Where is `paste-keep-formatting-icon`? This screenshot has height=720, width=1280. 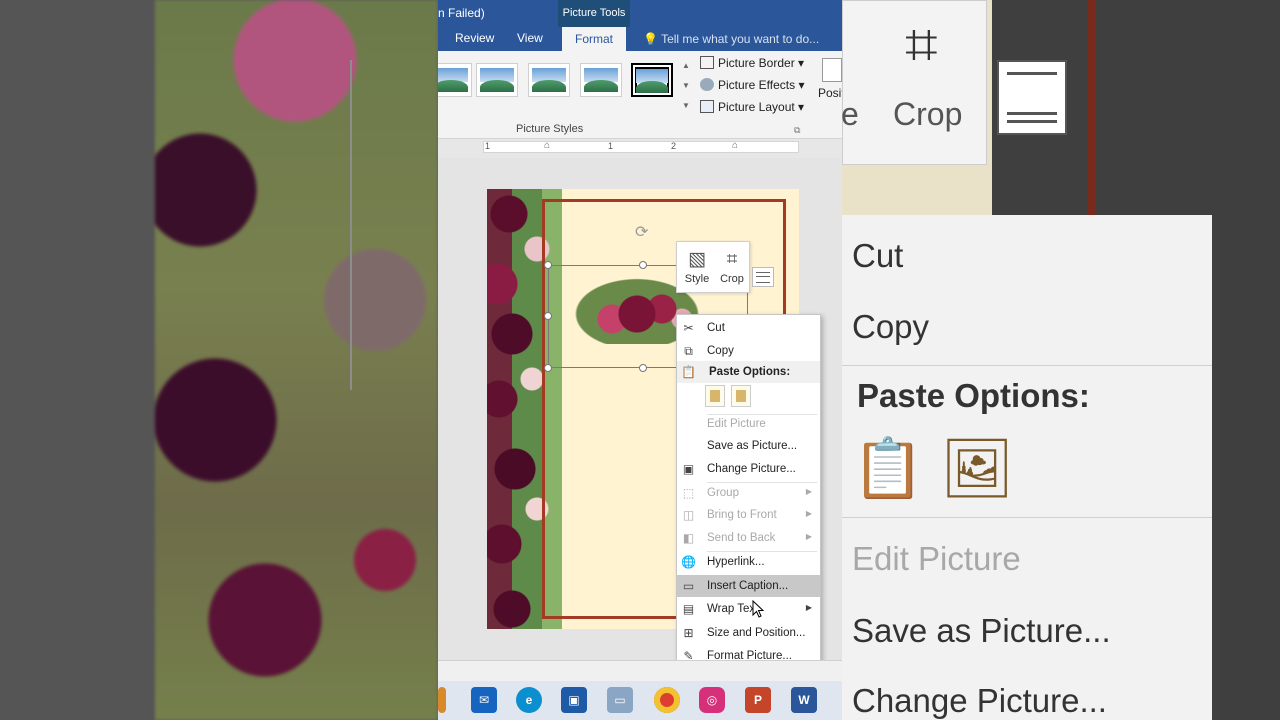
paste-keep-formatting-icon is located at coordinates (715, 396).